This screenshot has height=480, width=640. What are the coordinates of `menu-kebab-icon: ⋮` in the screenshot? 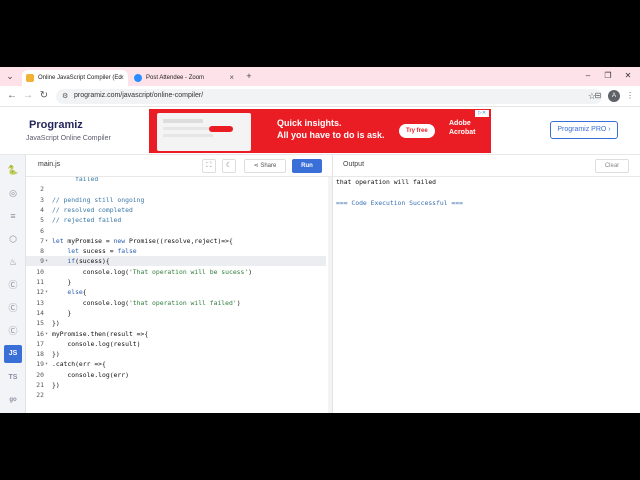 It's located at (630, 96).